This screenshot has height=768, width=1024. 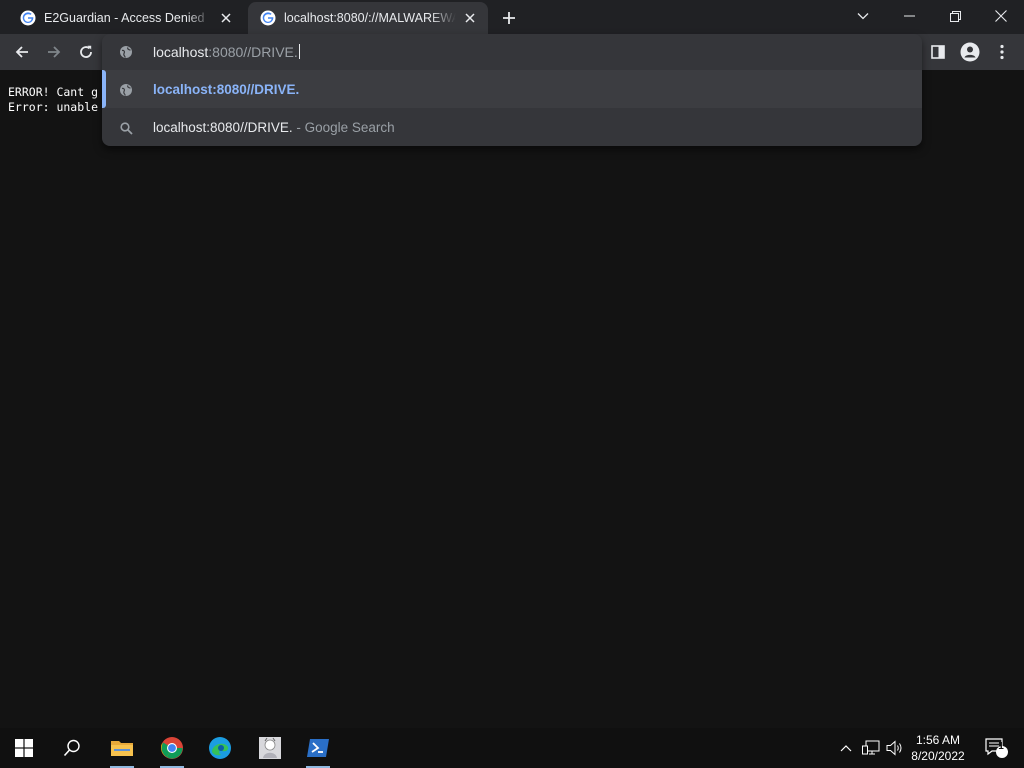 I want to click on back-arrow-icon, so click(x=21, y=52).